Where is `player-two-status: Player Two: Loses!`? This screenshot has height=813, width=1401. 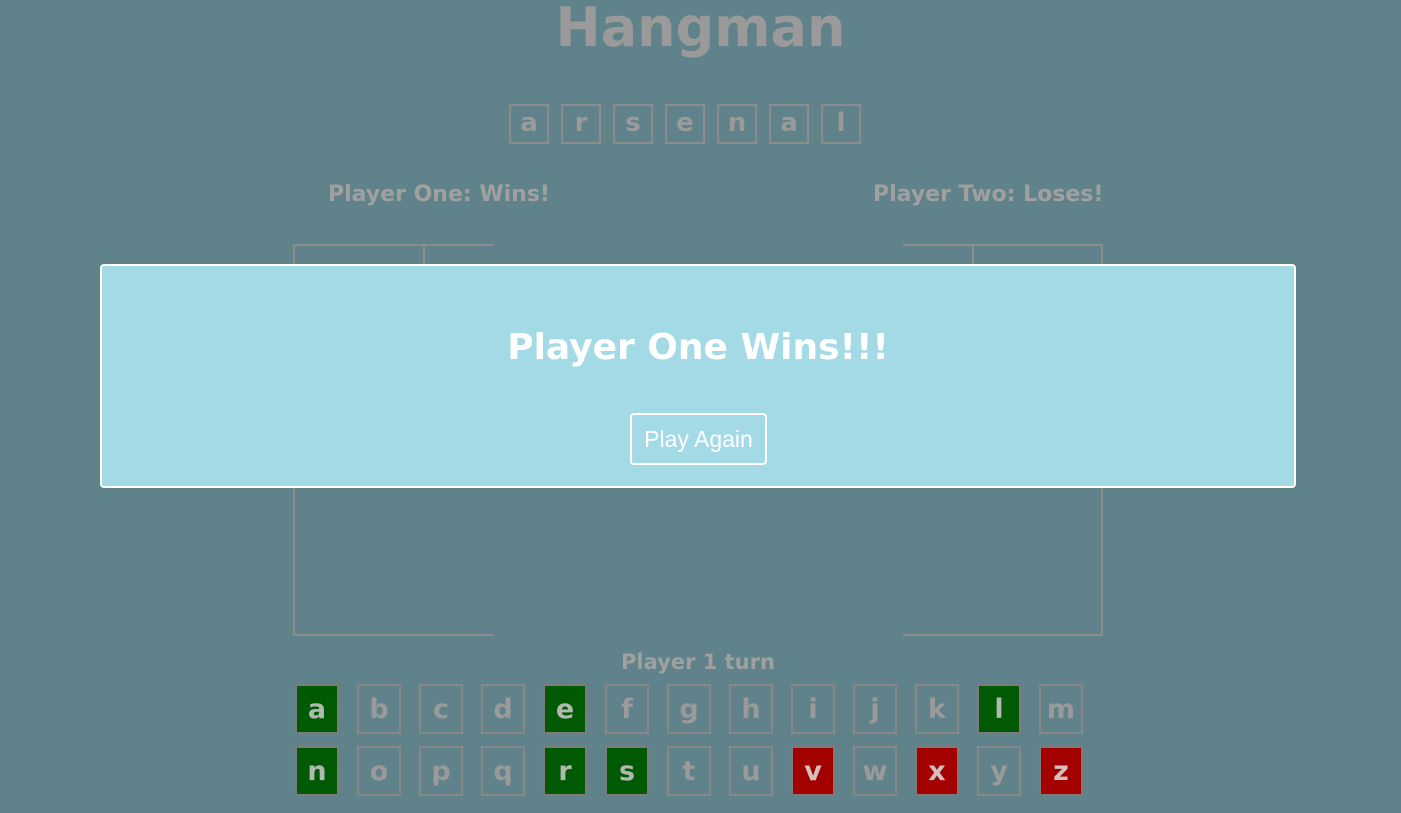 player-two-status: Player Two: Loses! is located at coordinates (988, 194).